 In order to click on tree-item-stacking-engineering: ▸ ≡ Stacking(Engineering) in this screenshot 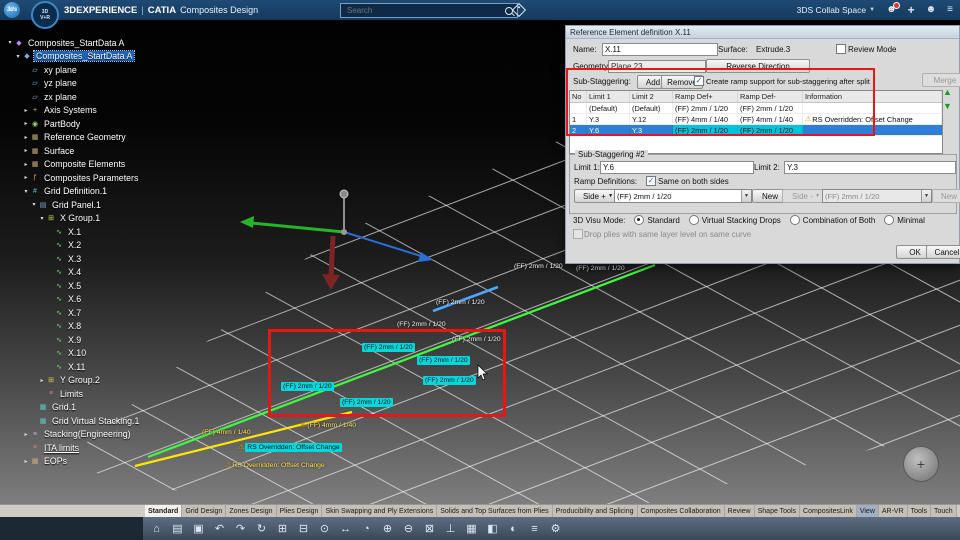, I will do `click(89, 435)`.